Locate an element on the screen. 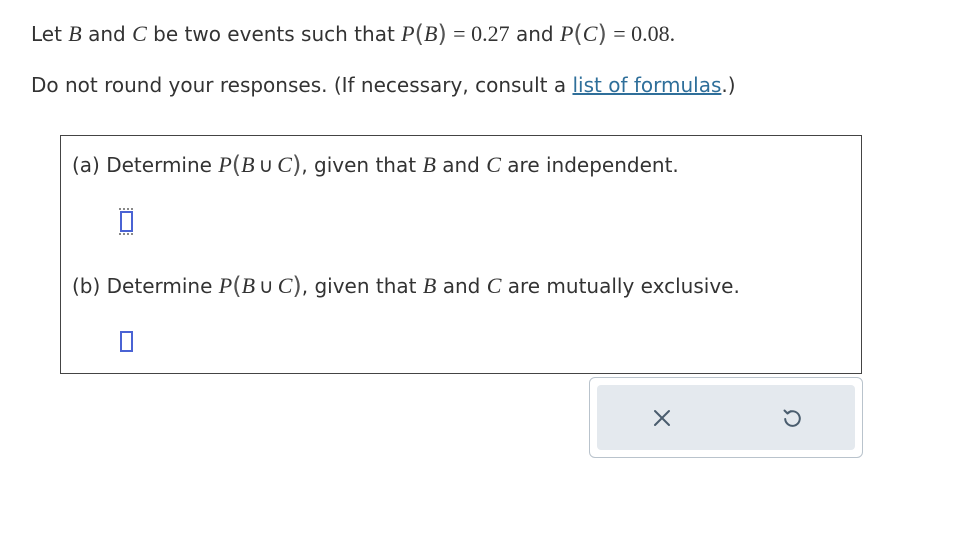  toolbar-inner is located at coordinates (726, 417).